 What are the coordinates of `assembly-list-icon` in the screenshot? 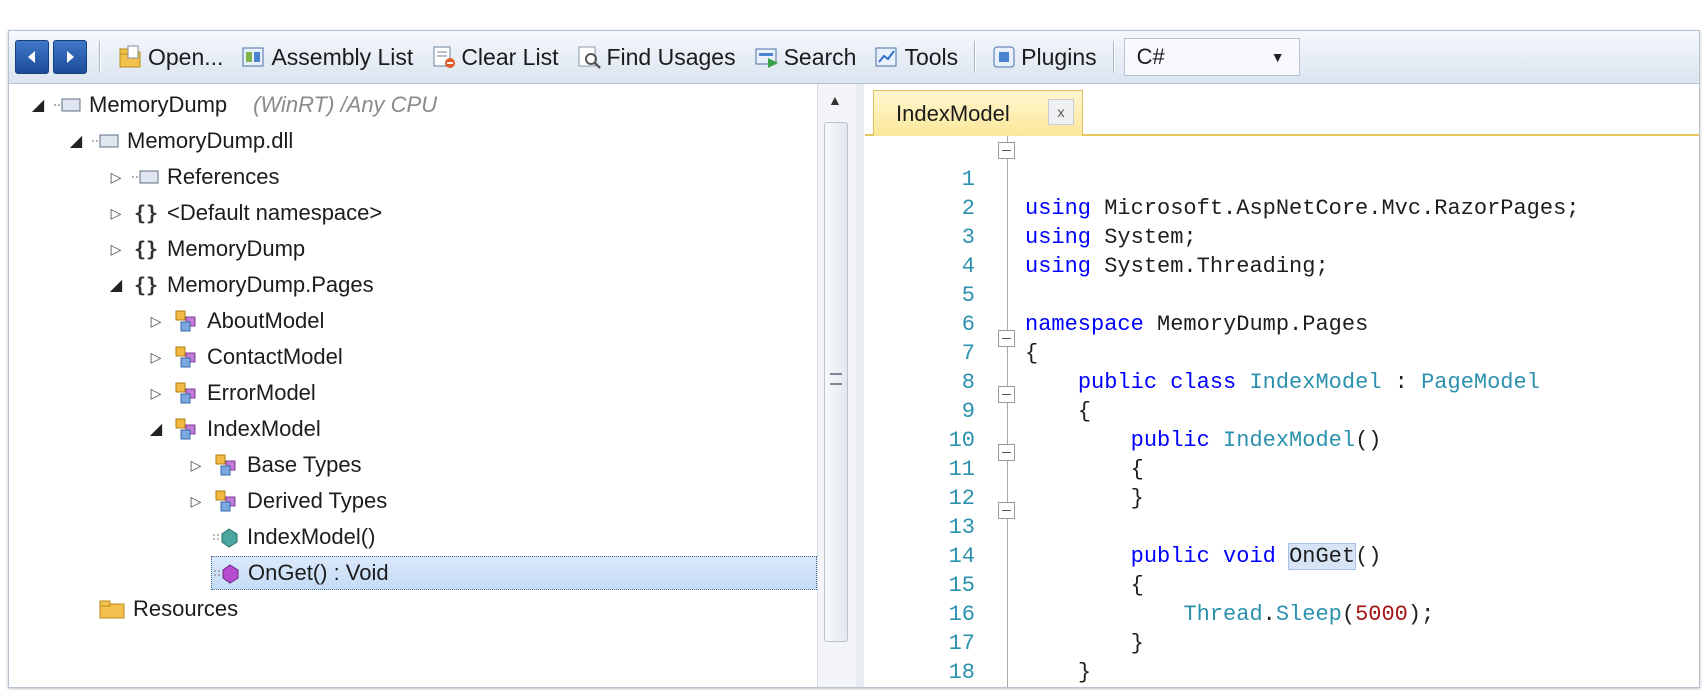 It's located at (253, 57).